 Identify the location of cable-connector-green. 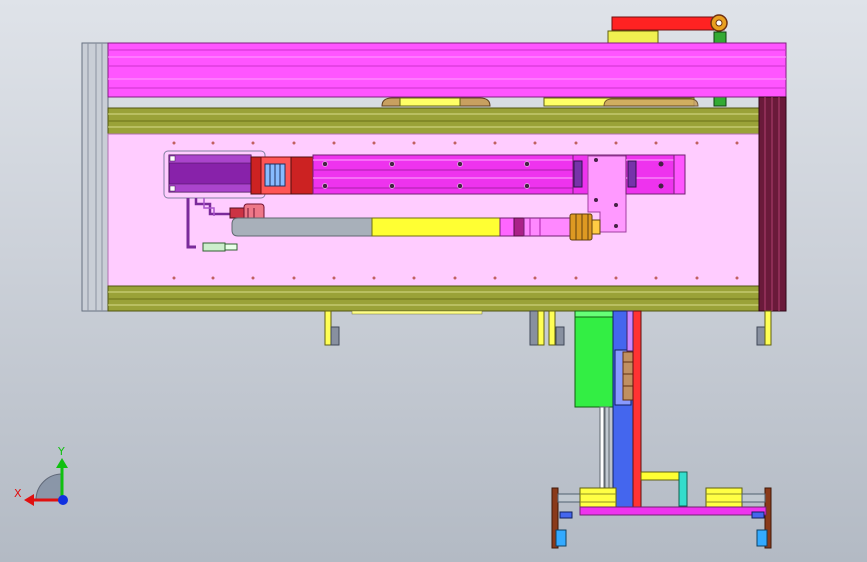
(220, 247).